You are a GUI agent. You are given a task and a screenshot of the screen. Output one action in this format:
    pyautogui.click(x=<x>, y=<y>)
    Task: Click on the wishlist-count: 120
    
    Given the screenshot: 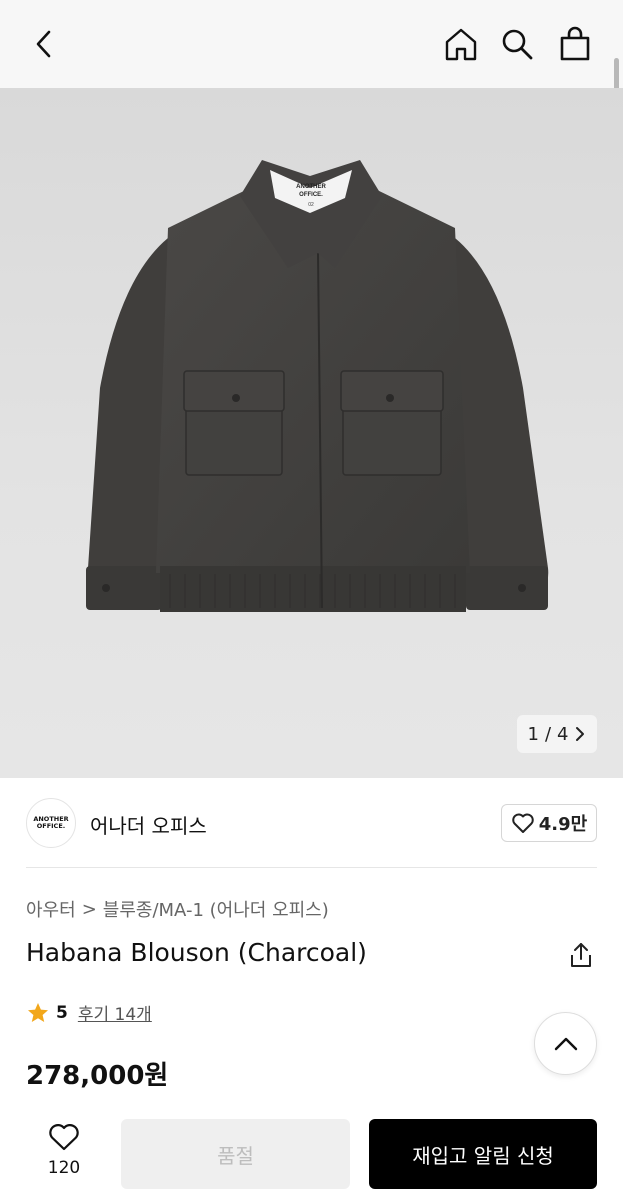 What is the action you would take?
    pyautogui.click(x=64, y=1168)
    